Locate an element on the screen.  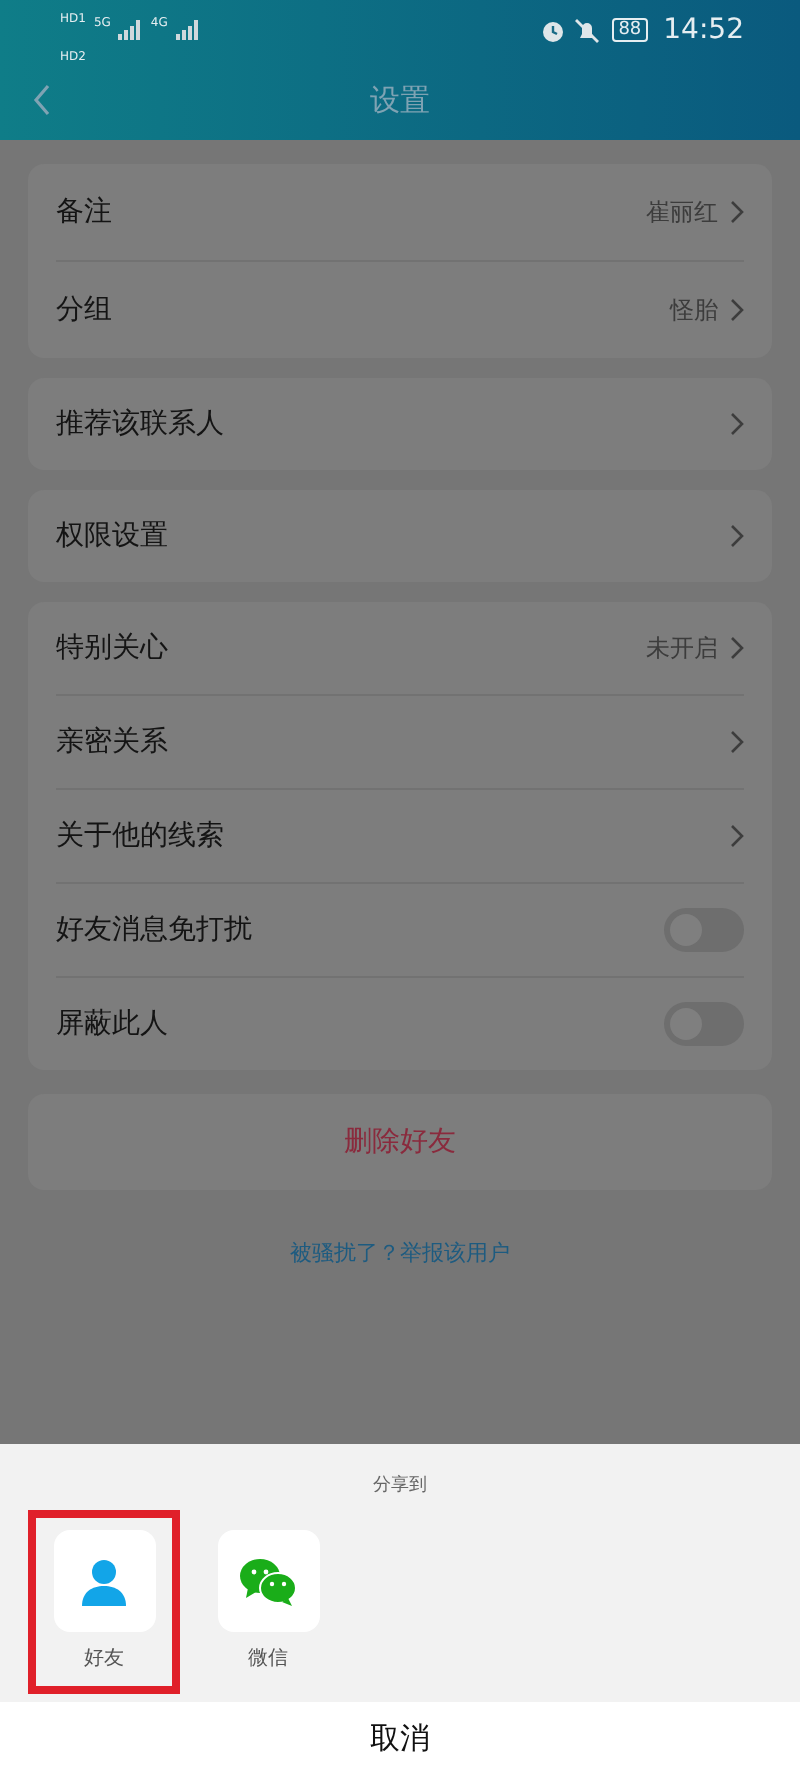
mute-bell-icon is located at coordinates (587, 30).